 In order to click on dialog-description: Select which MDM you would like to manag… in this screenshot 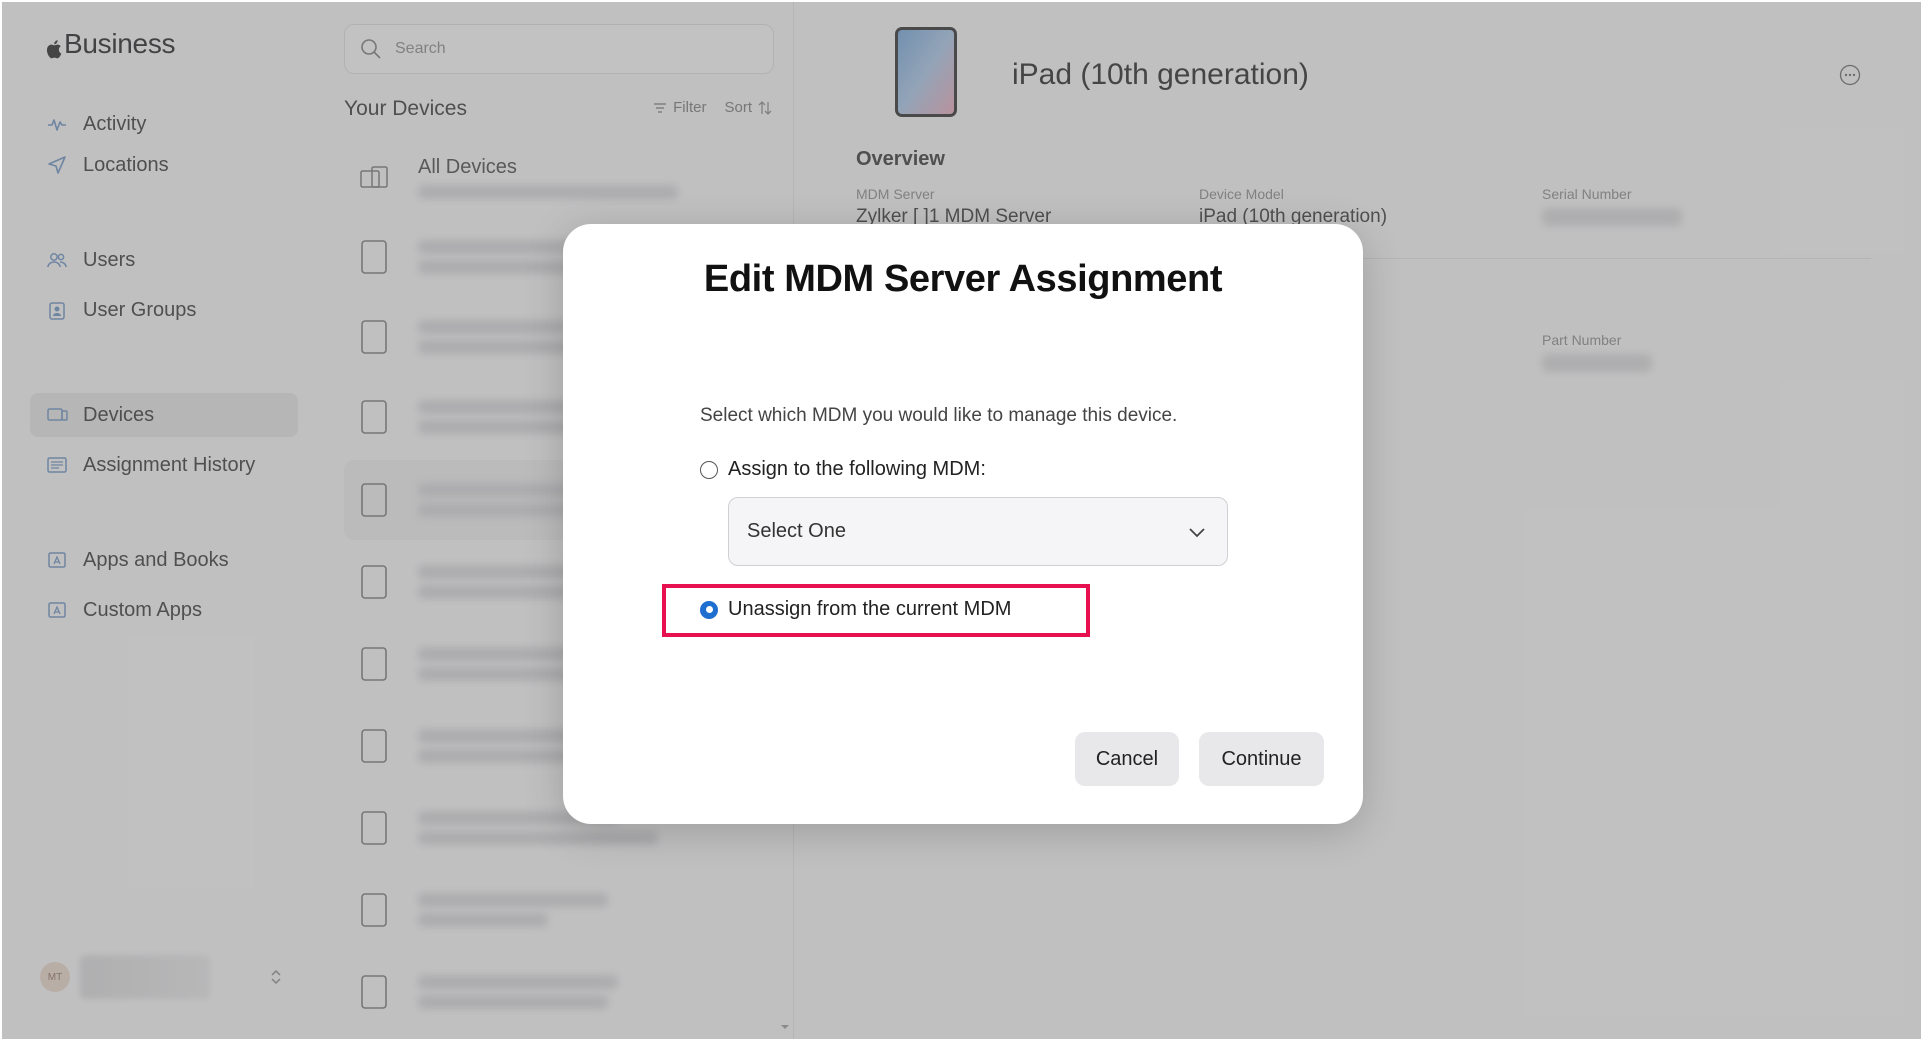, I will do `click(939, 415)`.